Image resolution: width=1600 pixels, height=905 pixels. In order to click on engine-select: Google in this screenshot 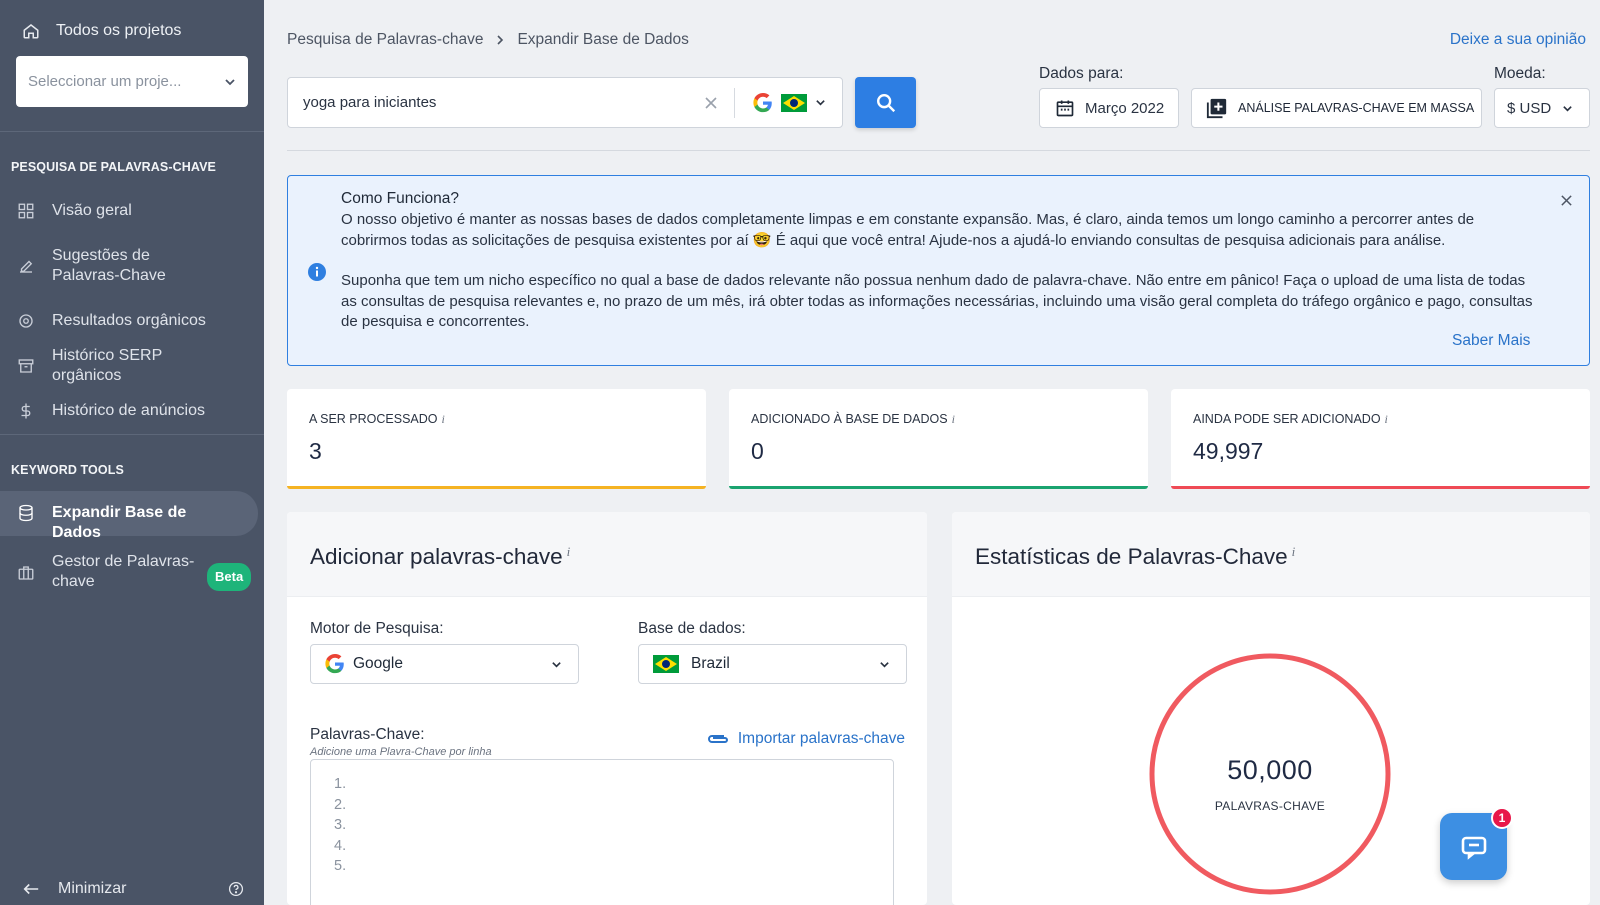, I will do `click(444, 664)`.